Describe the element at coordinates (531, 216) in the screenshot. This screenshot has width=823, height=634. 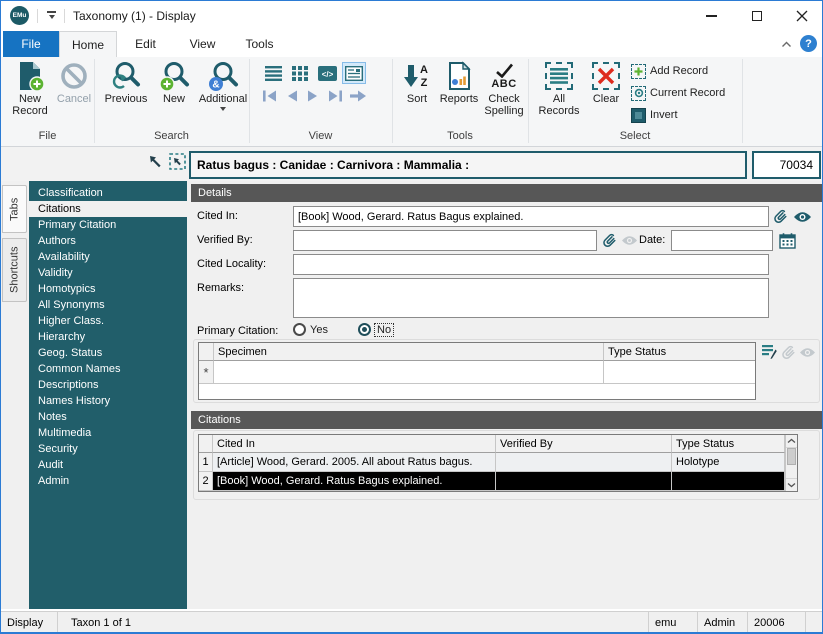
I see `cited-in-input` at that location.